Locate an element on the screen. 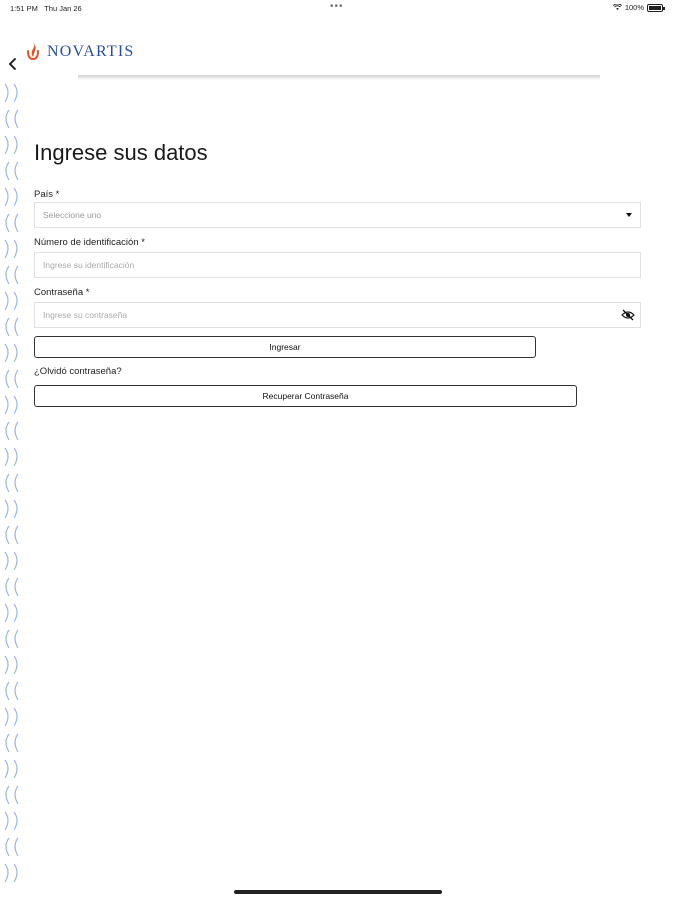 The height and width of the screenshot is (900, 675). password-input is located at coordinates (323, 315).